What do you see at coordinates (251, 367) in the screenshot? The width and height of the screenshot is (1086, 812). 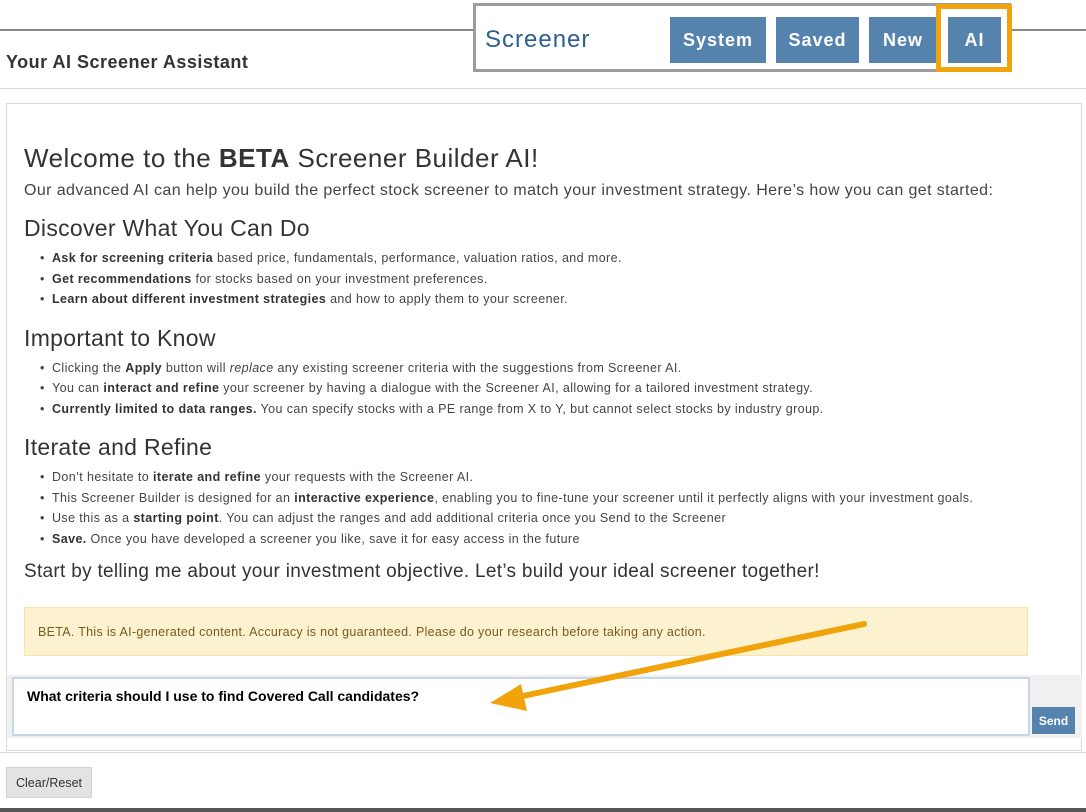 I see `list-item-emphasis: replace` at bounding box center [251, 367].